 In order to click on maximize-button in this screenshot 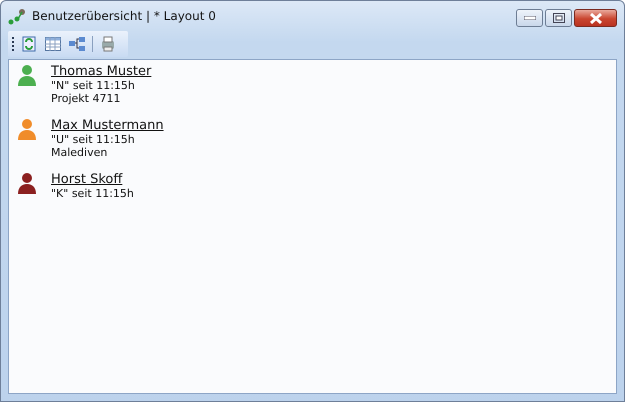, I will do `click(558, 18)`.